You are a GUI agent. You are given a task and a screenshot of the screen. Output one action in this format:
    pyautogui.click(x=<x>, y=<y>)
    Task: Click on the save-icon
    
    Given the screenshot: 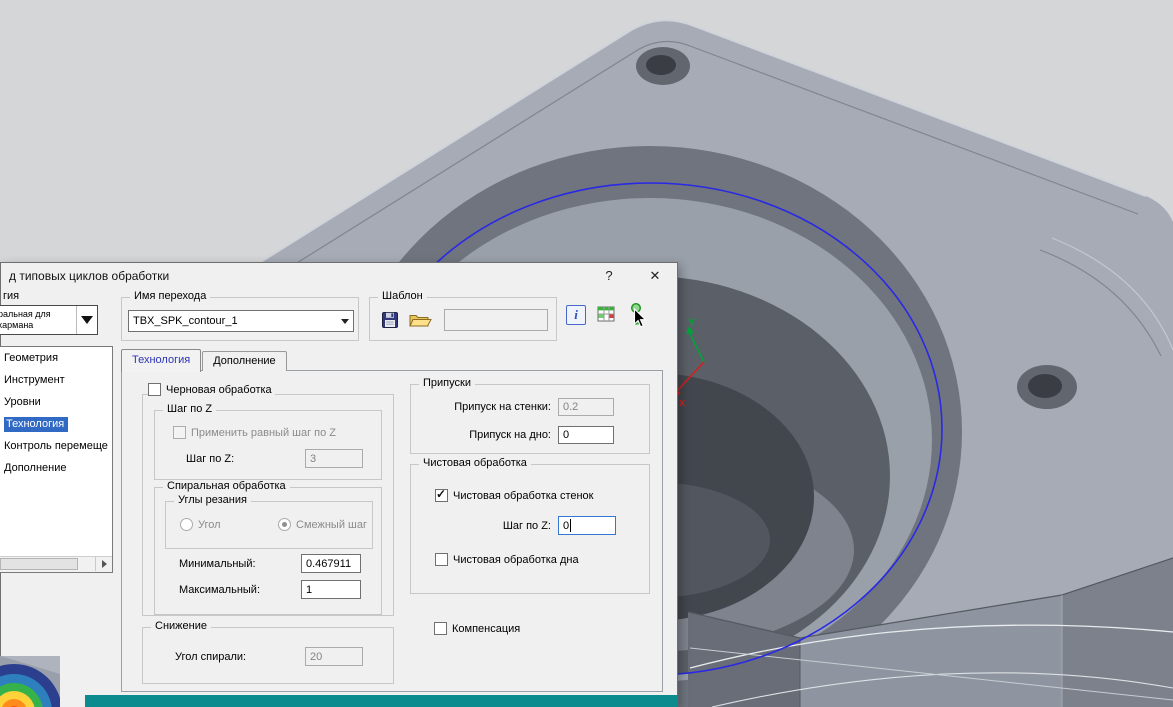 What is the action you would take?
    pyautogui.click(x=390, y=320)
    